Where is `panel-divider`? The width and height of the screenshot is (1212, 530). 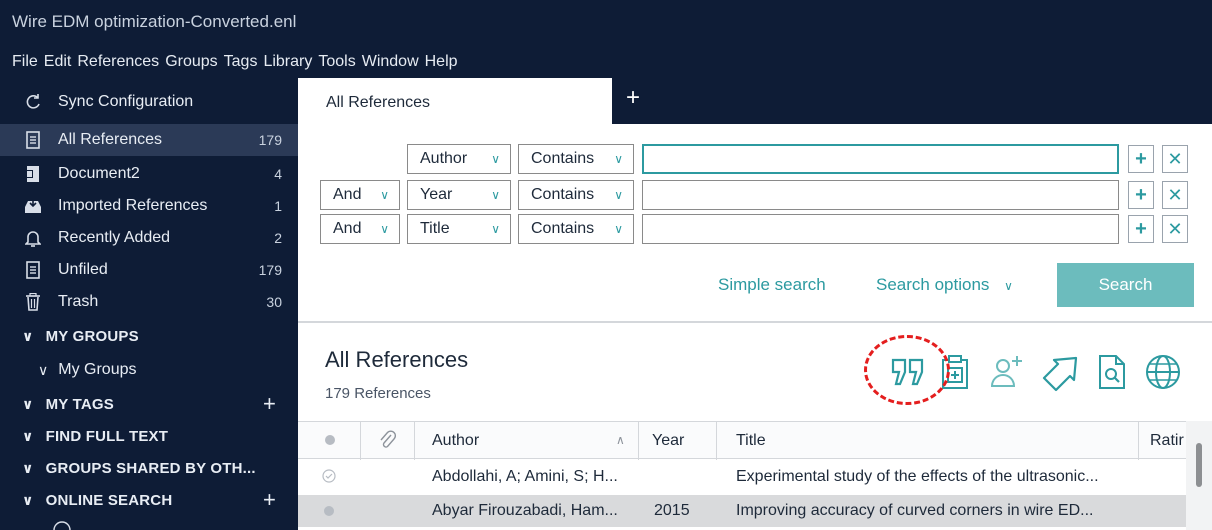 panel-divider is located at coordinates (755, 322).